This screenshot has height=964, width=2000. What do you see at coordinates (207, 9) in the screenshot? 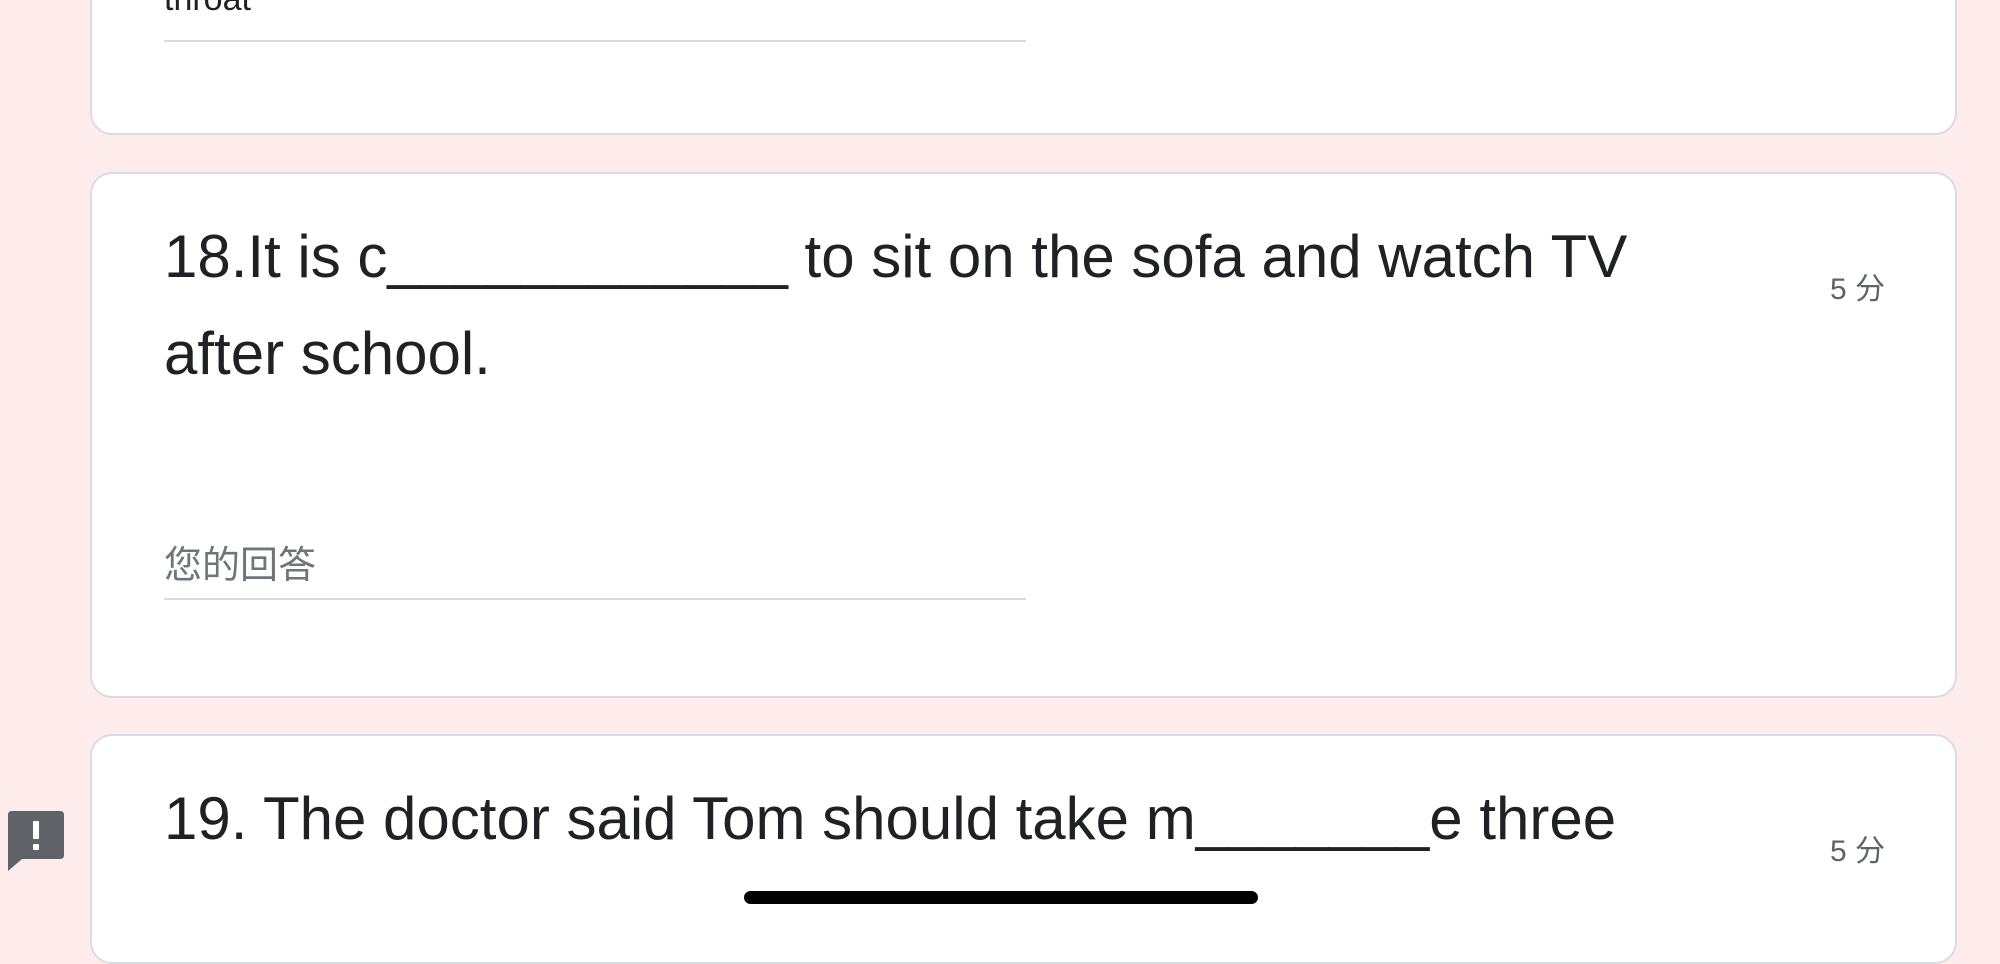
I see `answer-value: throat` at bounding box center [207, 9].